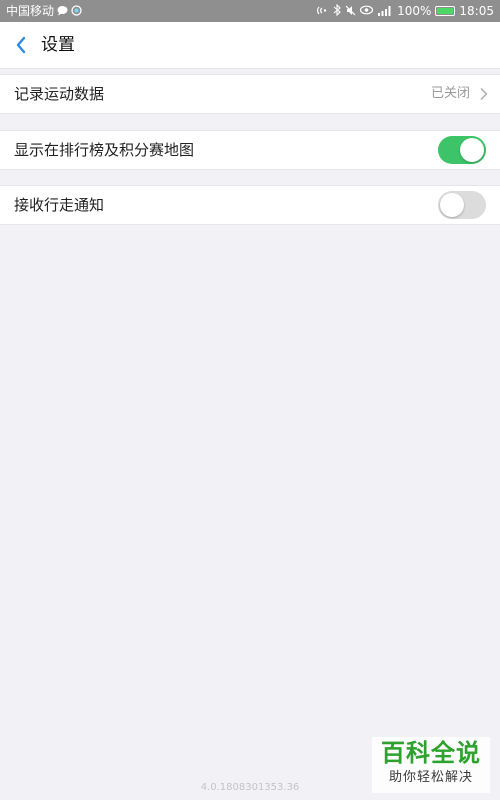  What do you see at coordinates (76, 11) in the screenshot?
I see `app-notification-icon` at bounding box center [76, 11].